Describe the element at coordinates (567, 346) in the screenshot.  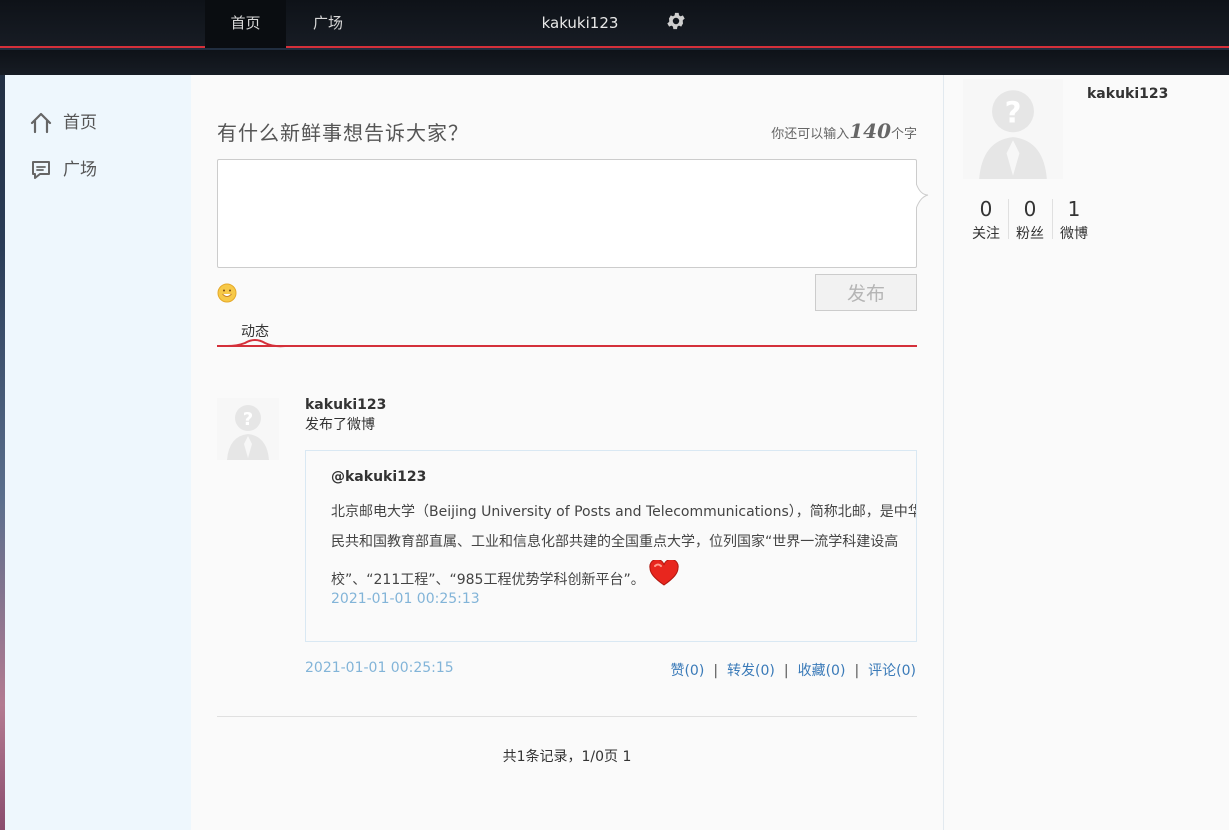
I see `tab-underline` at that location.